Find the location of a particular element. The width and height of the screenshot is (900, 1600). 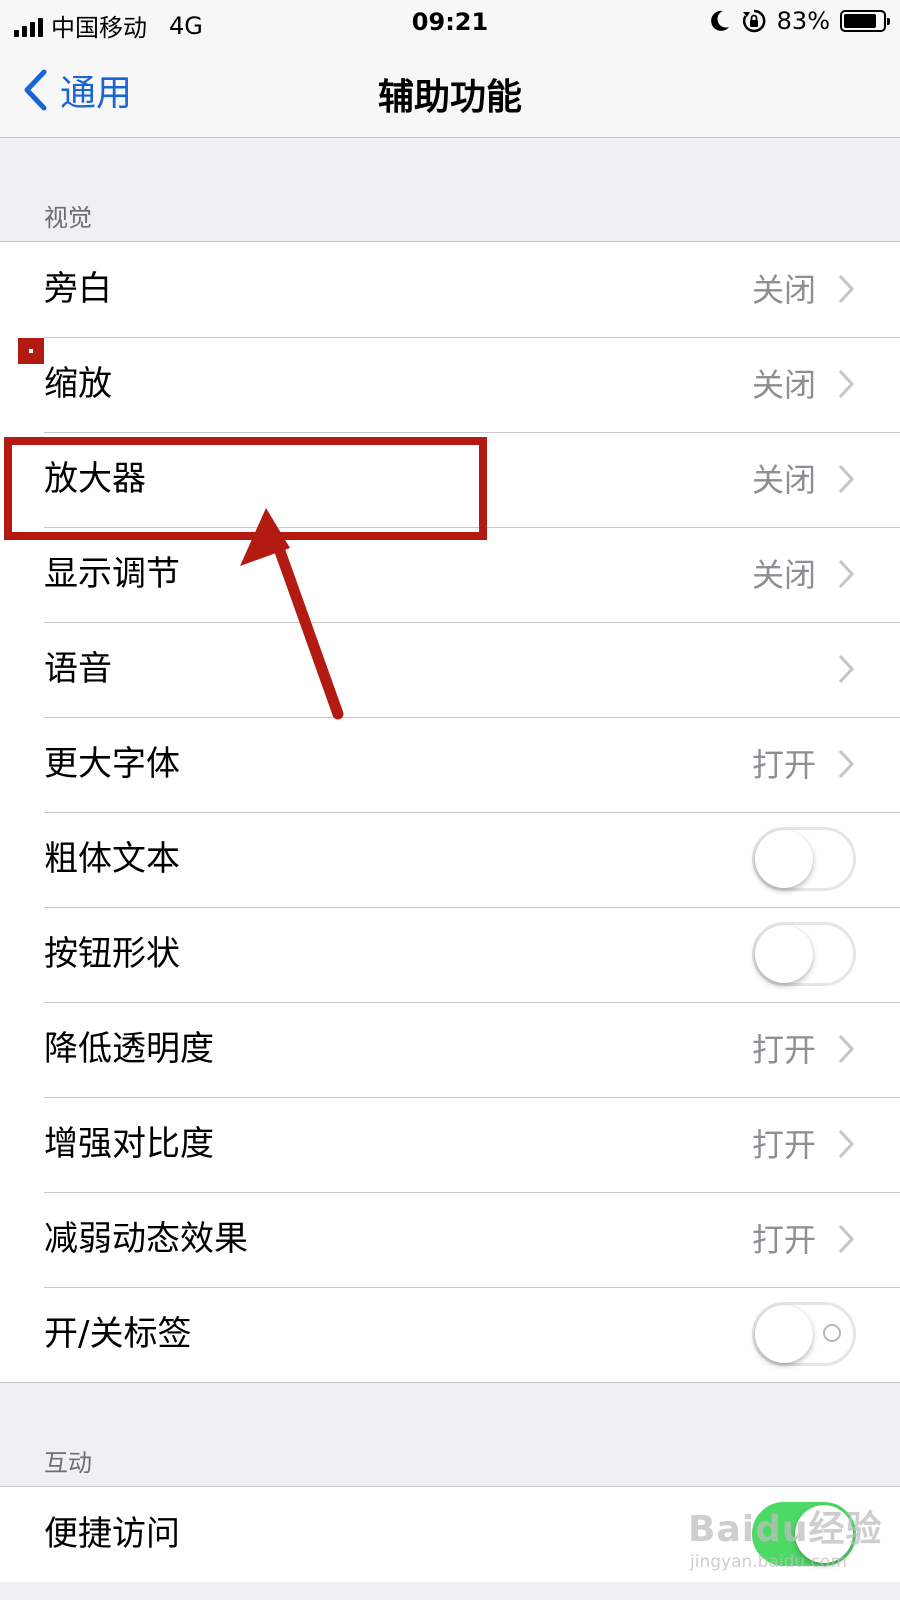

row-label: 粗体文本 is located at coordinates (112, 859).